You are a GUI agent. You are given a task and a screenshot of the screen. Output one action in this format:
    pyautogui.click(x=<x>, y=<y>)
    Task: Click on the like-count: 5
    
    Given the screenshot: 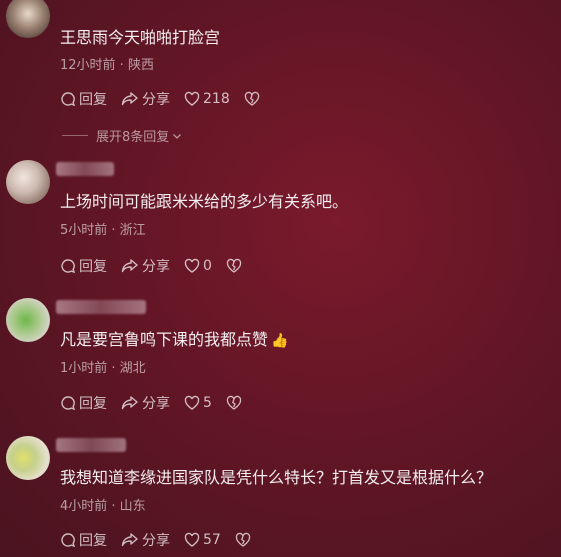 What is the action you would take?
    pyautogui.click(x=207, y=403)
    